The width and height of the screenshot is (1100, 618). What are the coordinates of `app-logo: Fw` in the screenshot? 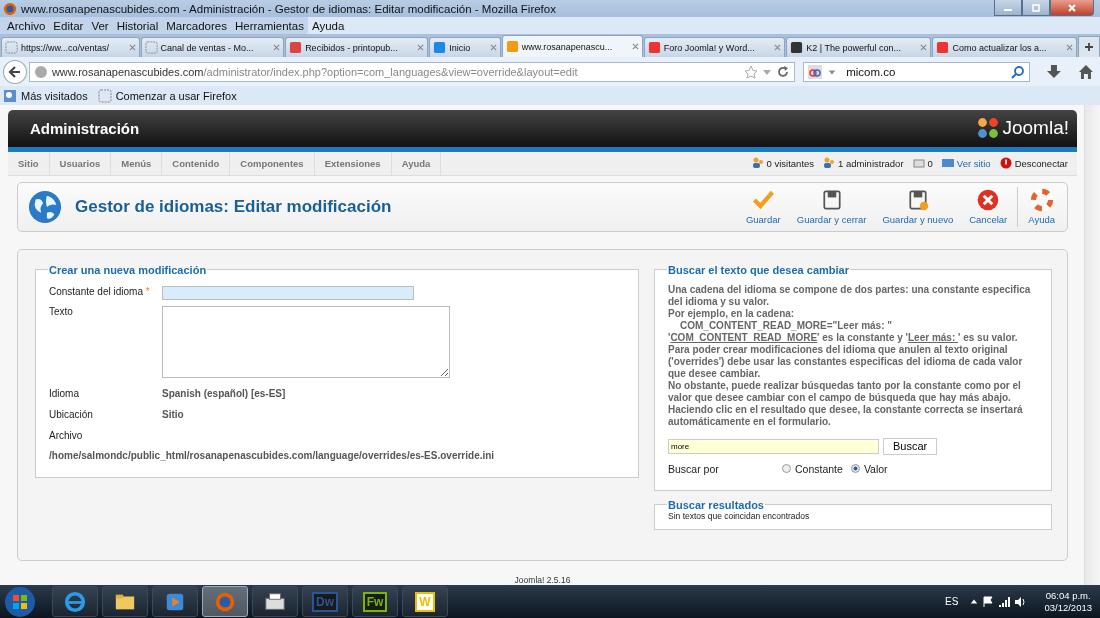 It's located at (375, 601).